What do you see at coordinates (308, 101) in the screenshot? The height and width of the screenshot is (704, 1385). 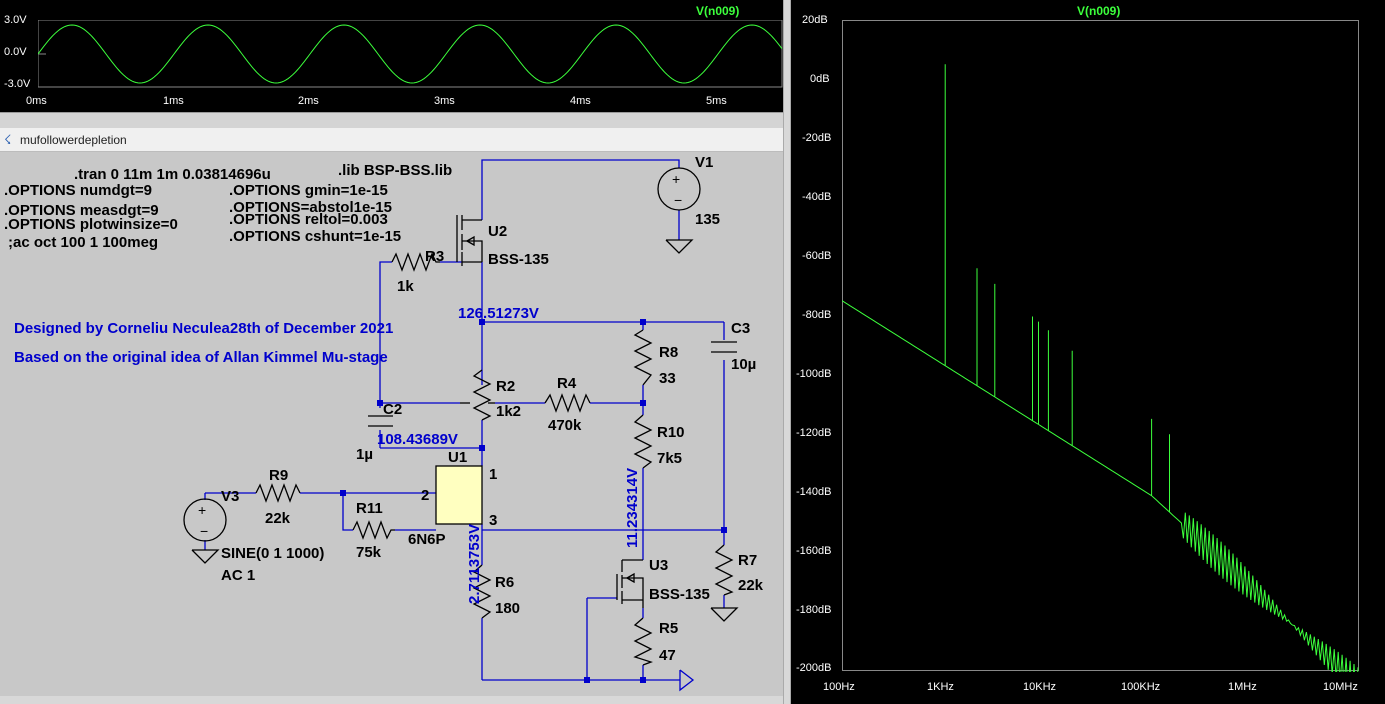 I see `x-tick: 2ms` at bounding box center [308, 101].